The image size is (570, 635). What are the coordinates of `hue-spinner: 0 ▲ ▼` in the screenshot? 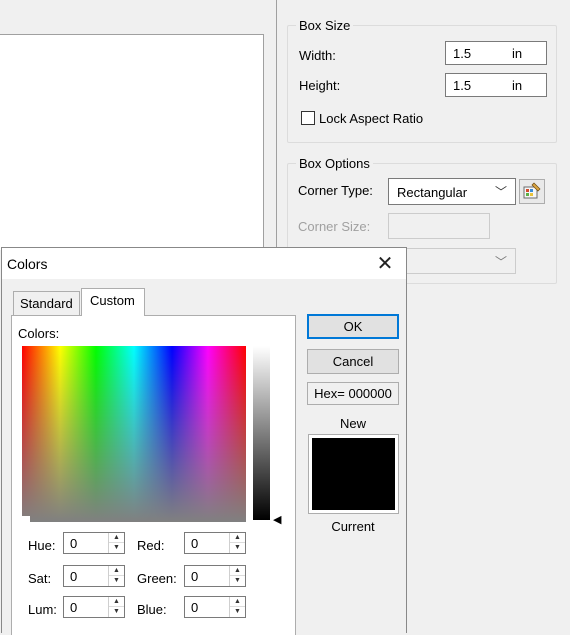 It's located at (94, 543).